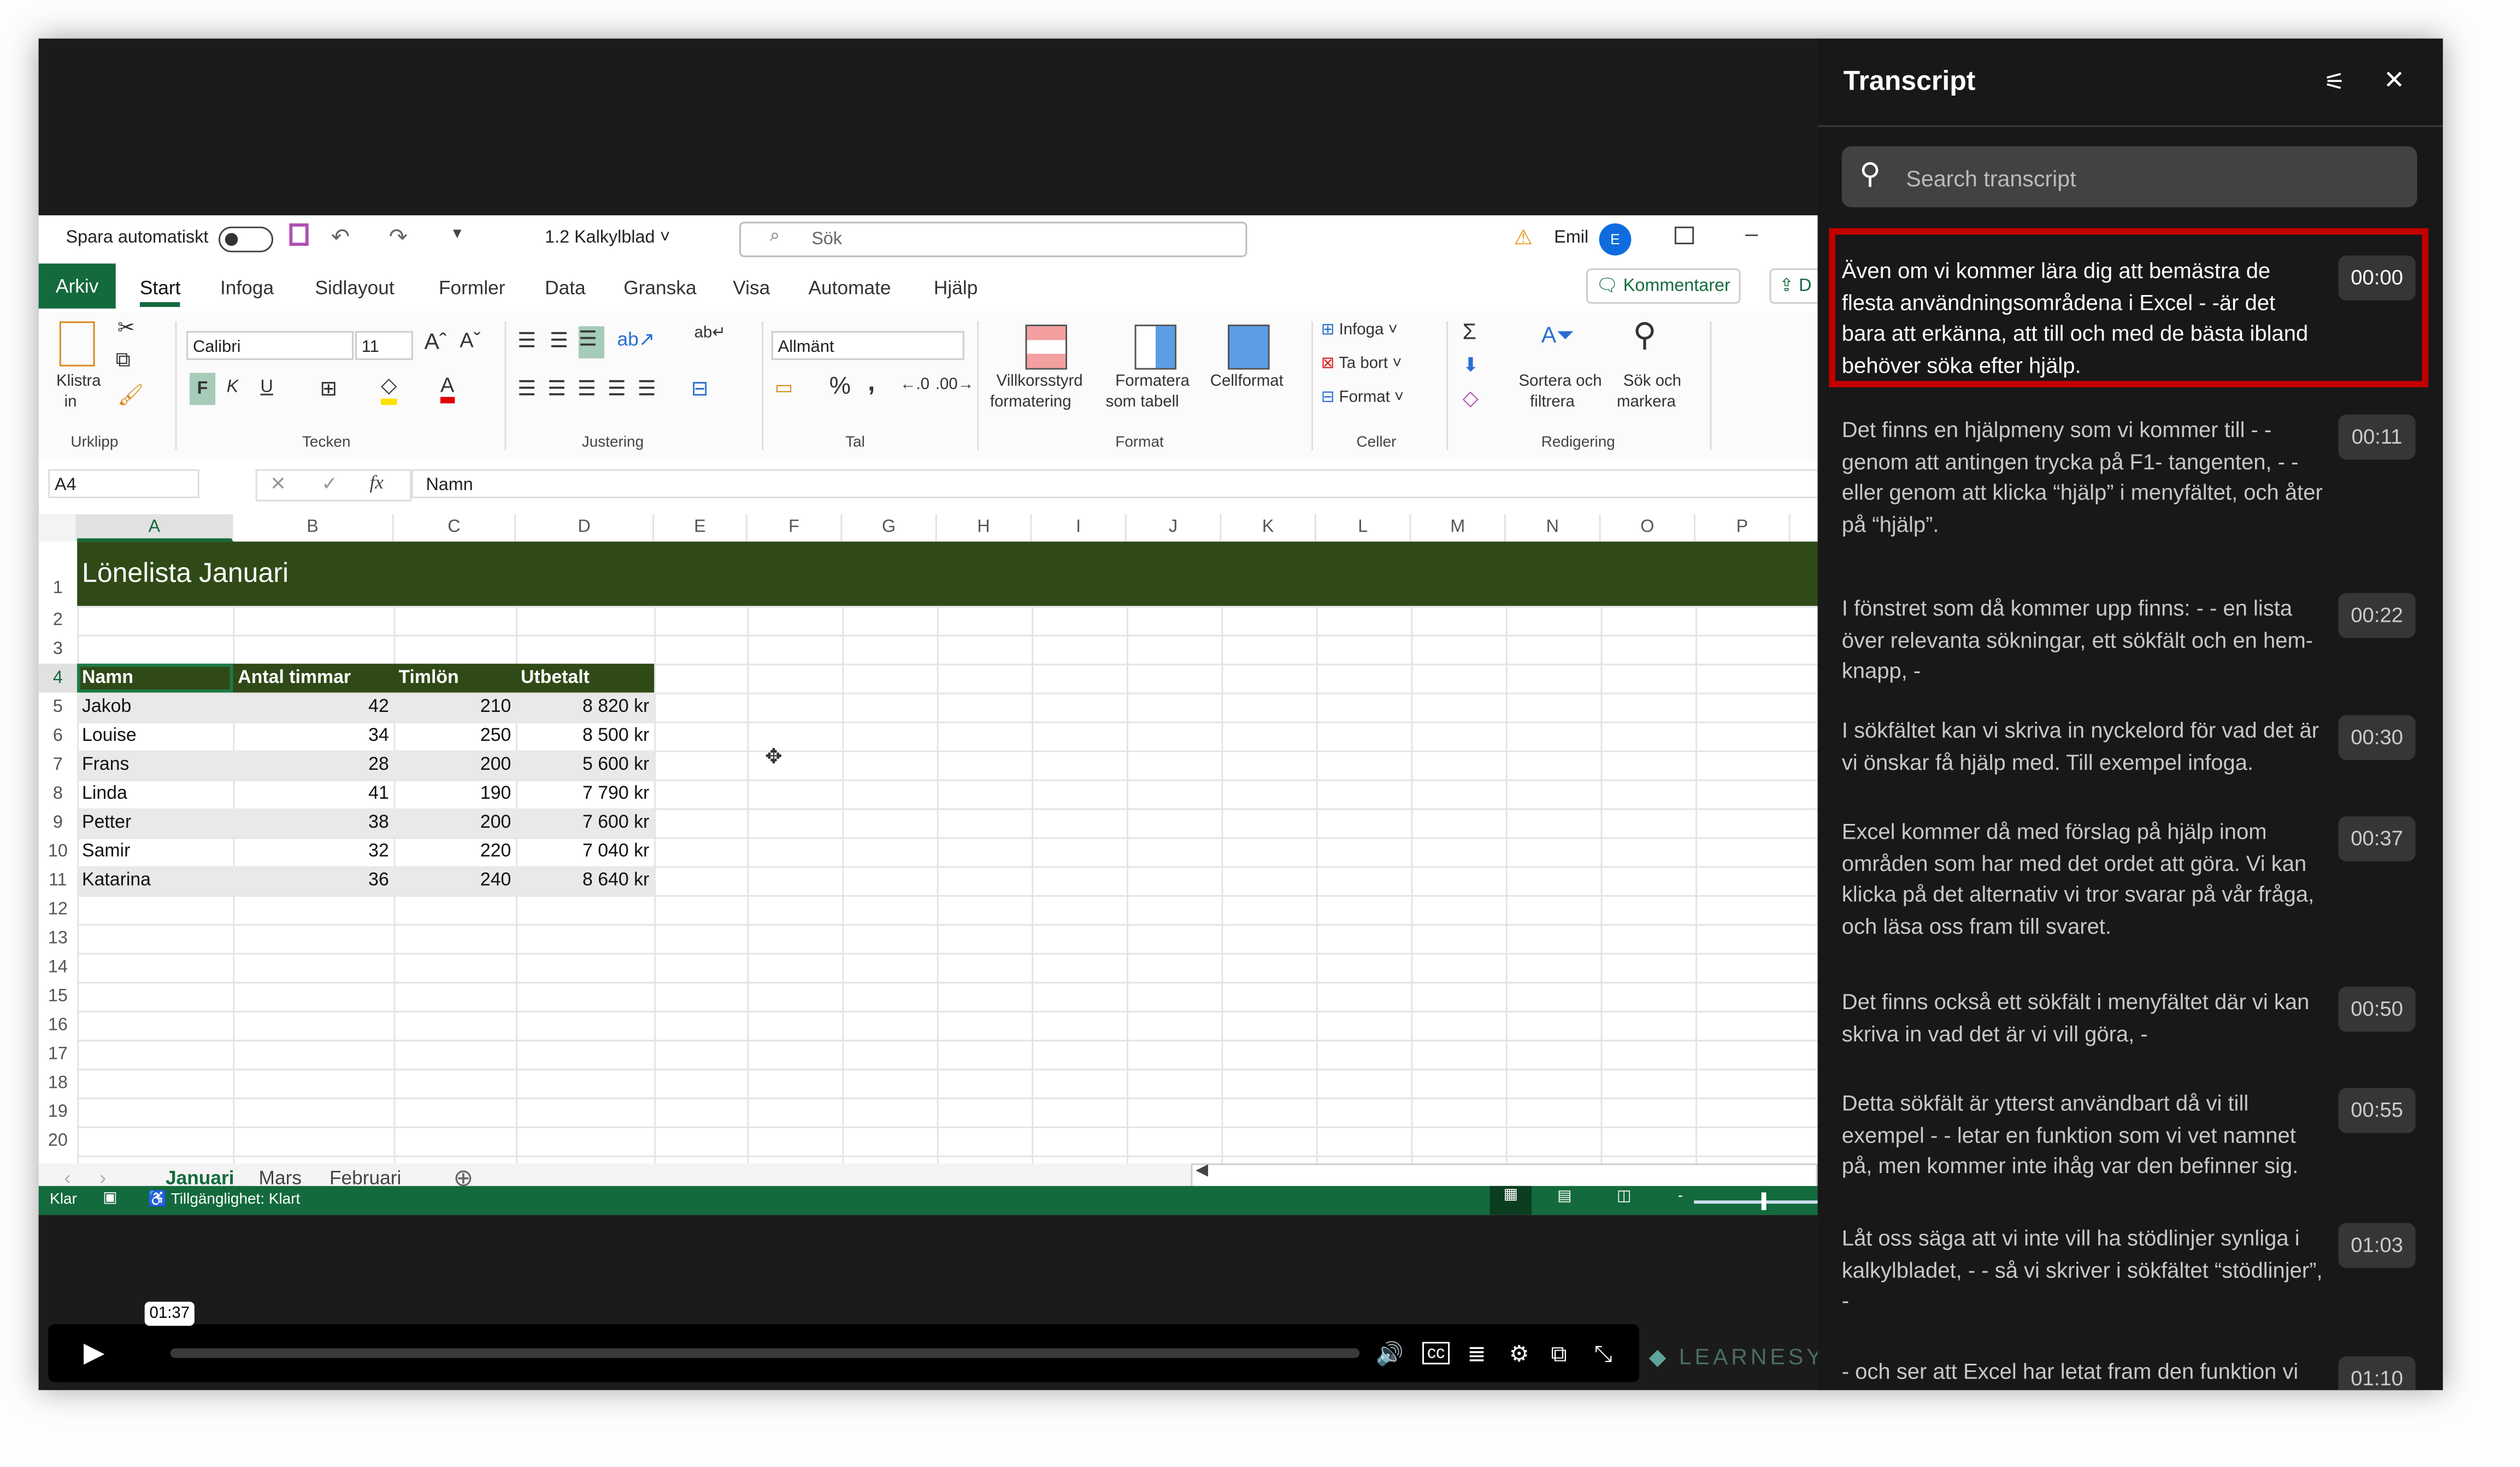 The height and width of the screenshot is (1467, 2520). Describe the element at coordinates (765, 1353) in the screenshot. I see `progress-bar` at that location.